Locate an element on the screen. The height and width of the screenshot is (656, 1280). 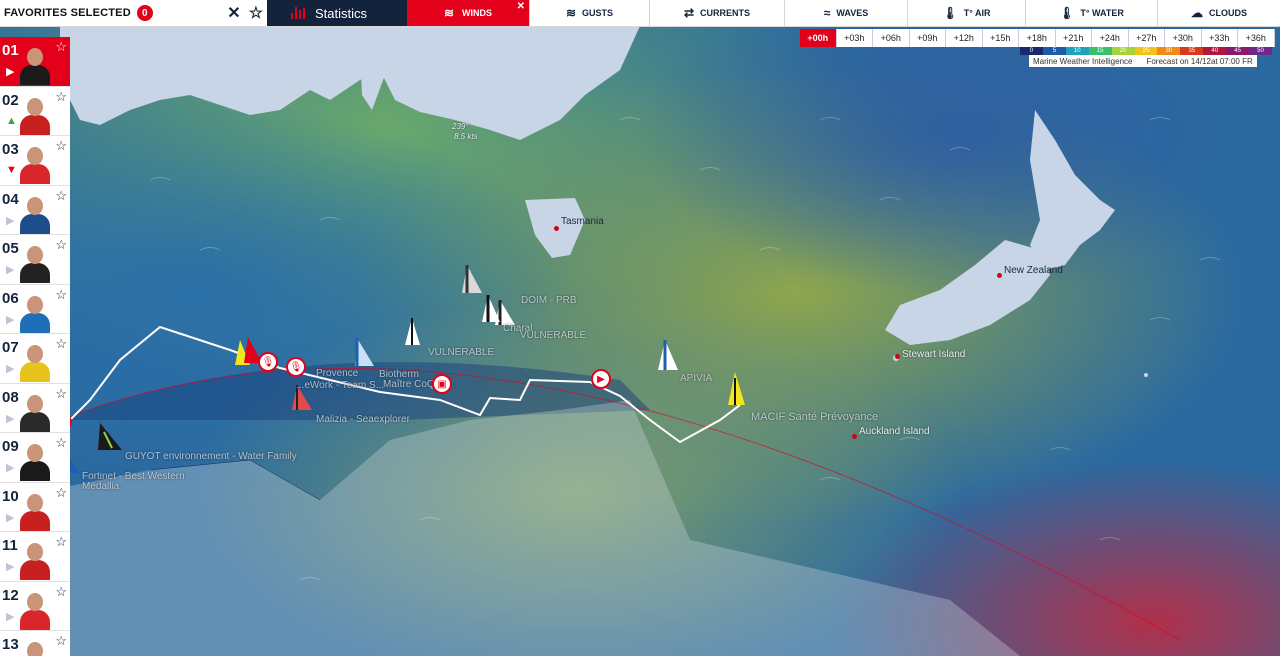
scale-step: 25 is located at coordinates (1146, 51).